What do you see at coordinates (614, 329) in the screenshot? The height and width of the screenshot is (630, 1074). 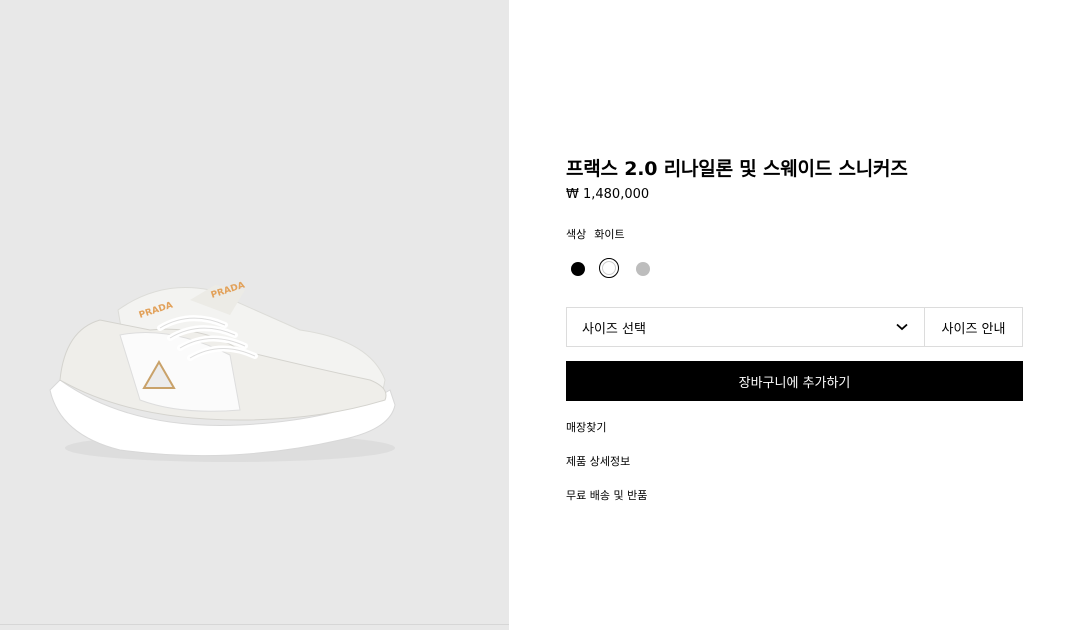 I see `size-select-label: 사이즈 선택` at bounding box center [614, 329].